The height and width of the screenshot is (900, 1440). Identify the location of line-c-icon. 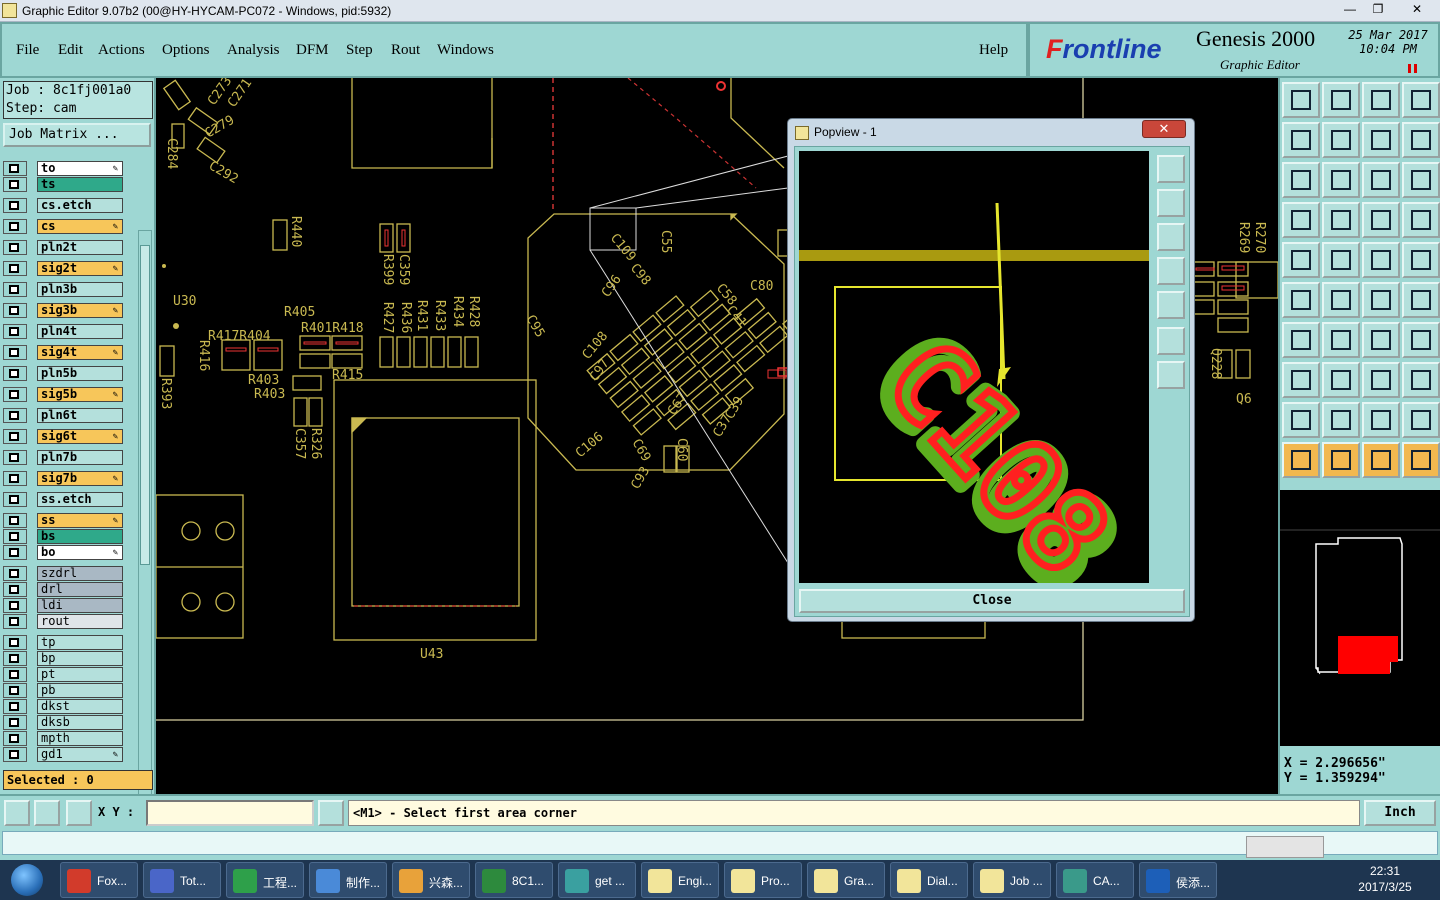
(1341, 340).